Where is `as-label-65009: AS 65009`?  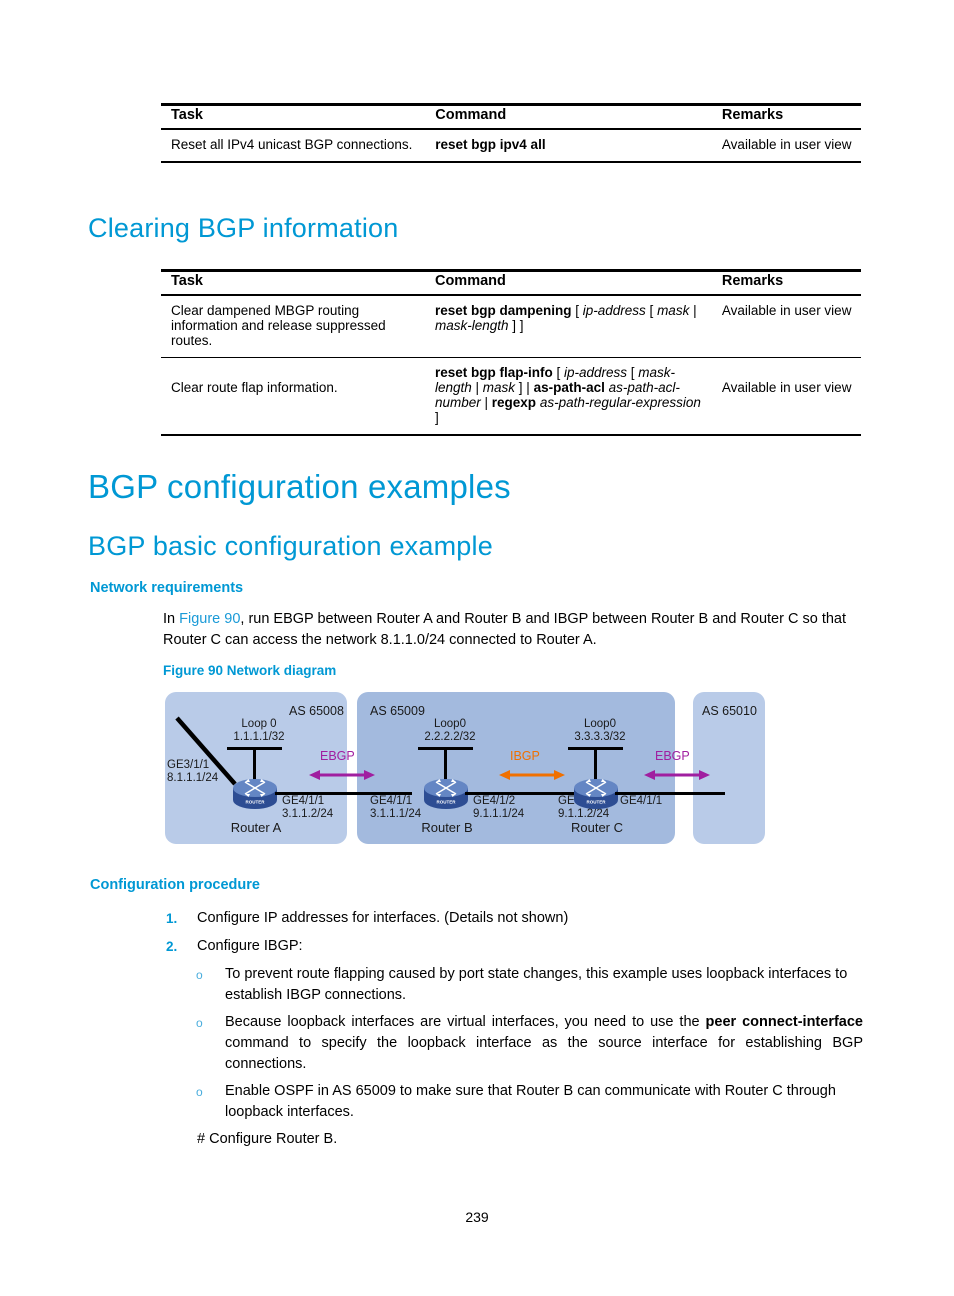 as-label-65009: AS 65009 is located at coordinates (397, 711).